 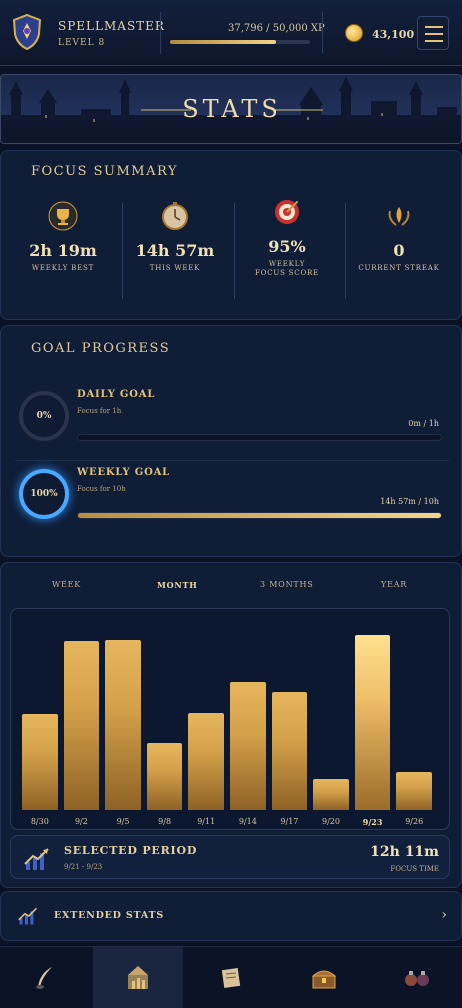 What do you see at coordinates (101, 348) in the screenshot?
I see `section-title: GOAL PROGRESS` at bounding box center [101, 348].